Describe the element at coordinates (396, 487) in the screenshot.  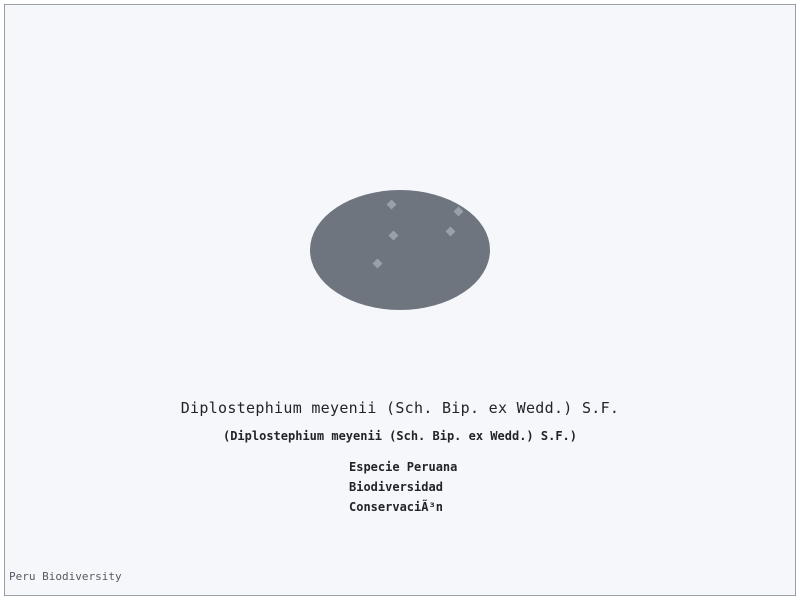
I see `tag-biodiversidad: Biodiversidad` at that location.